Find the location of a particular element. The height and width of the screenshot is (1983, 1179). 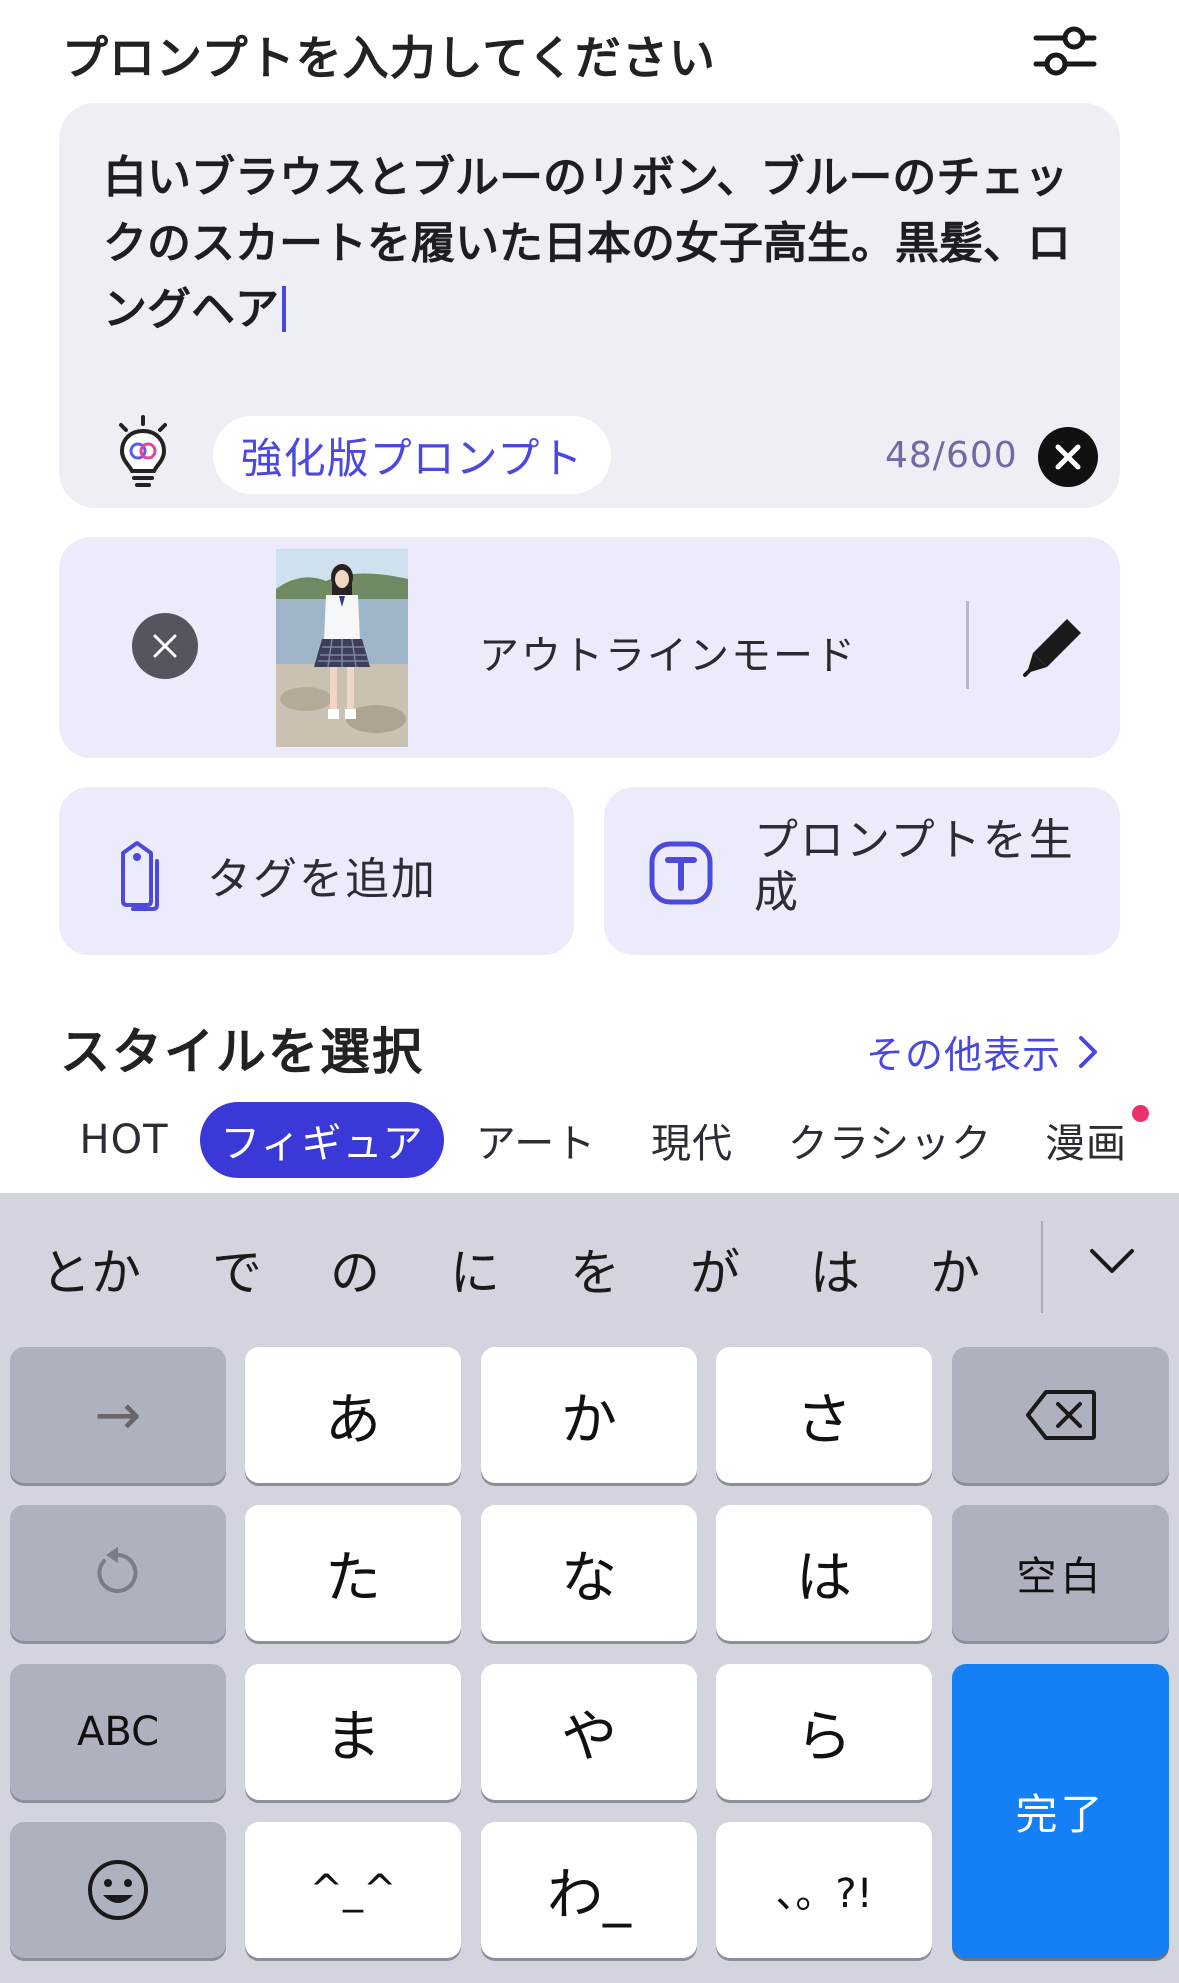

generate-prompt-button: プロンプトを生成 is located at coordinates (862, 871).